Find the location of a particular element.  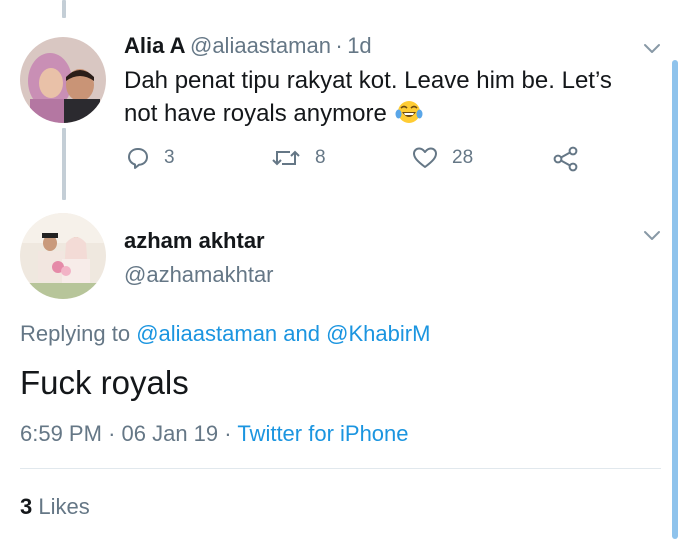

reply-action: 3 is located at coordinates (150, 158).